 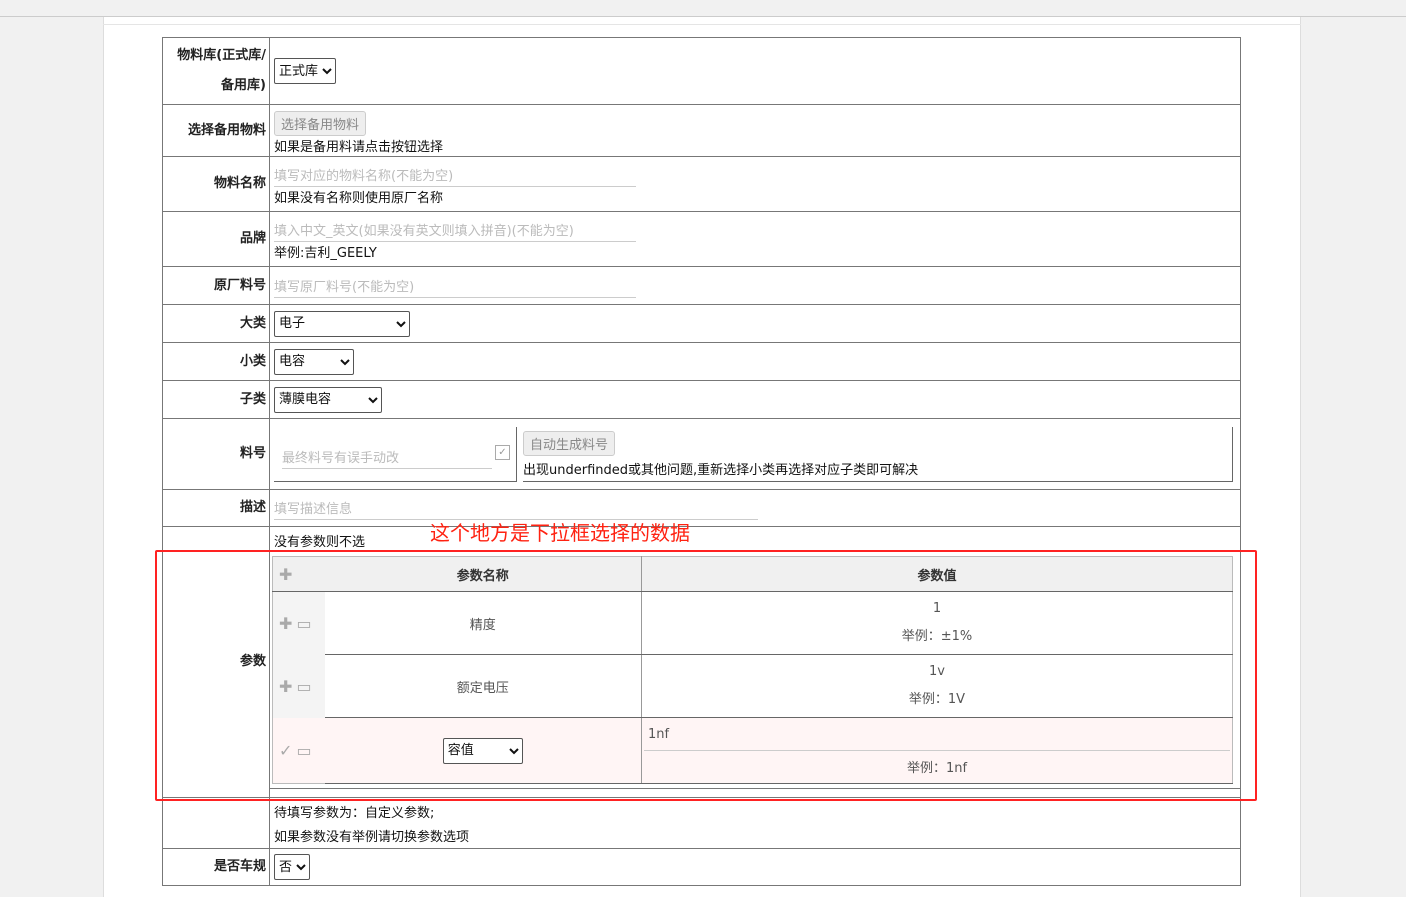 I want to click on params-label: 参数, so click(x=216, y=662).